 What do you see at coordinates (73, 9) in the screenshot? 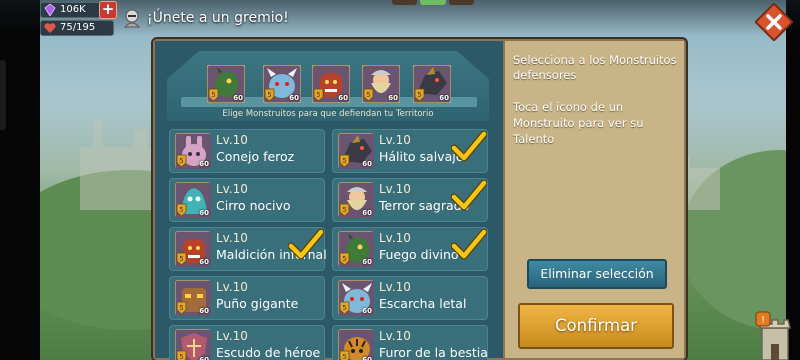
I see `gems-value: 106K` at bounding box center [73, 9].